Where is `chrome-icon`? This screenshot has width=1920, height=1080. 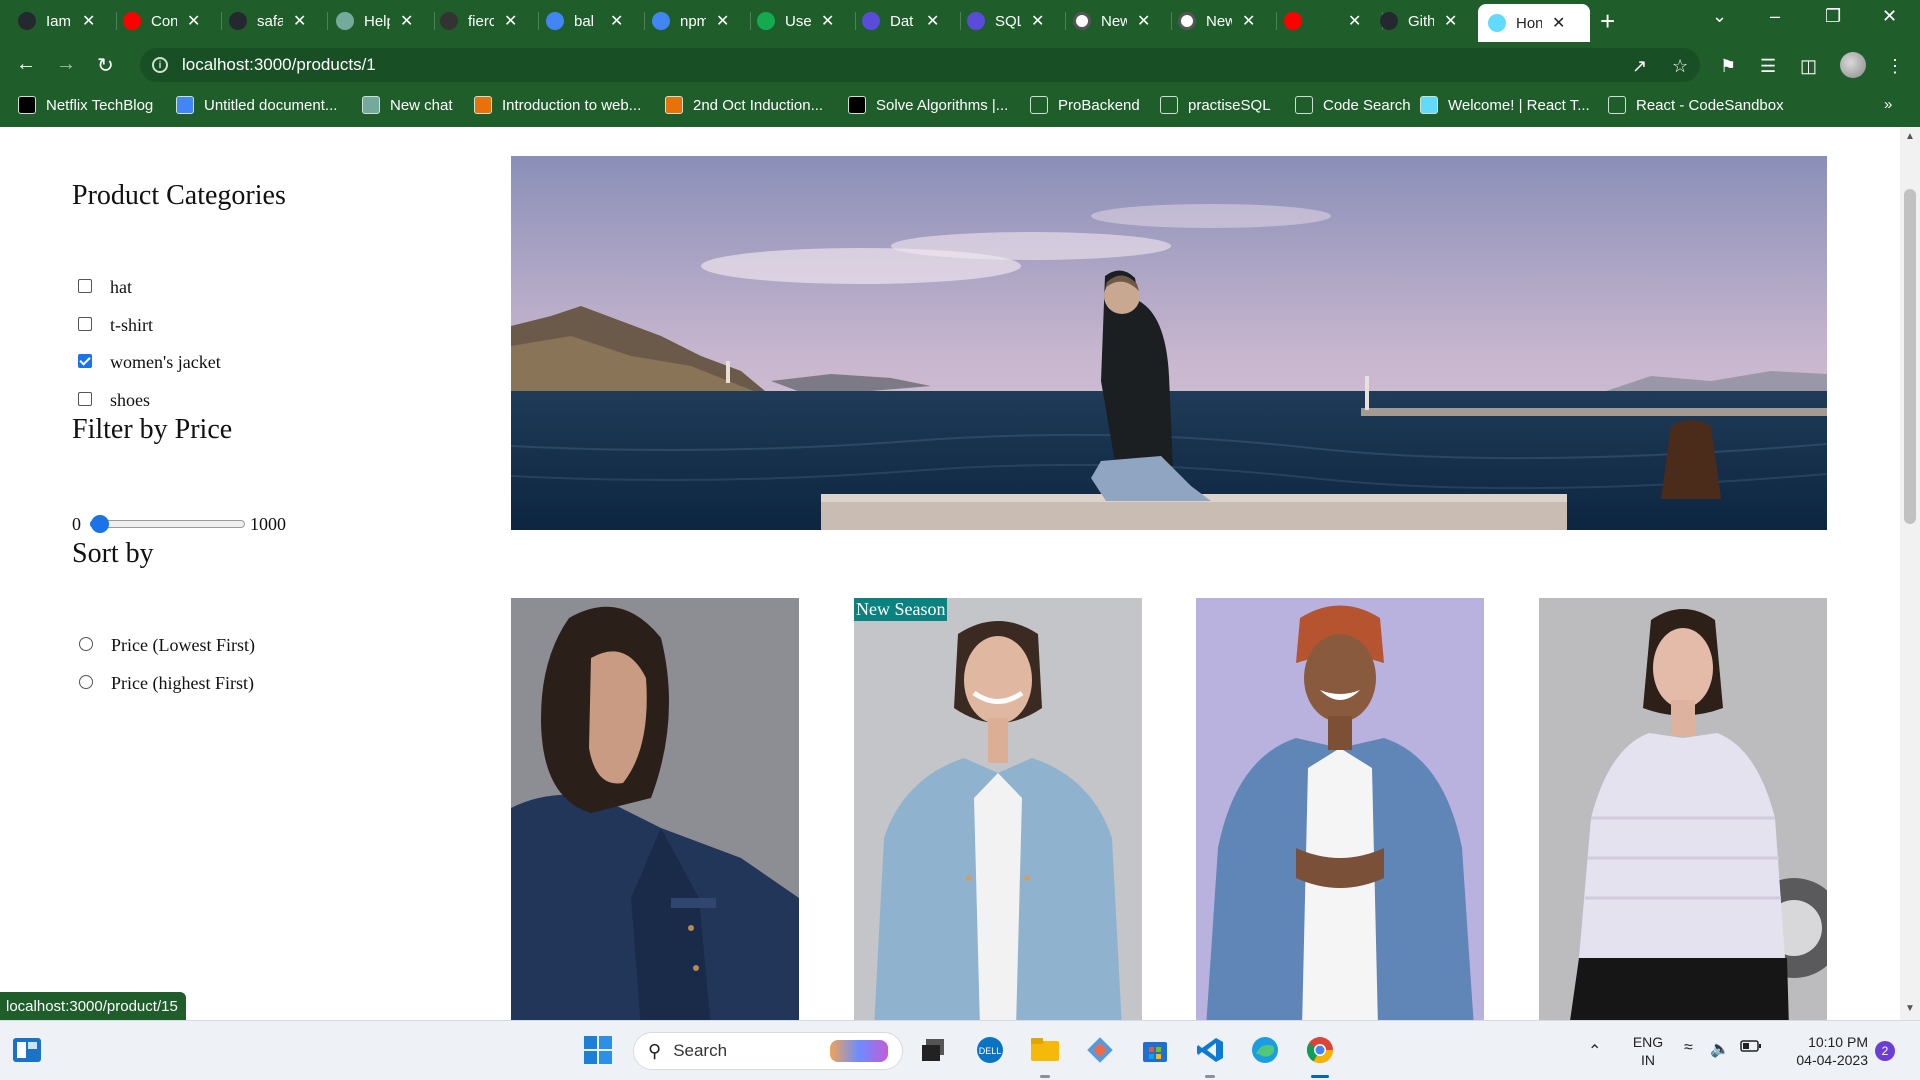
chrome-icon is located at coordinates (1320, 1050).